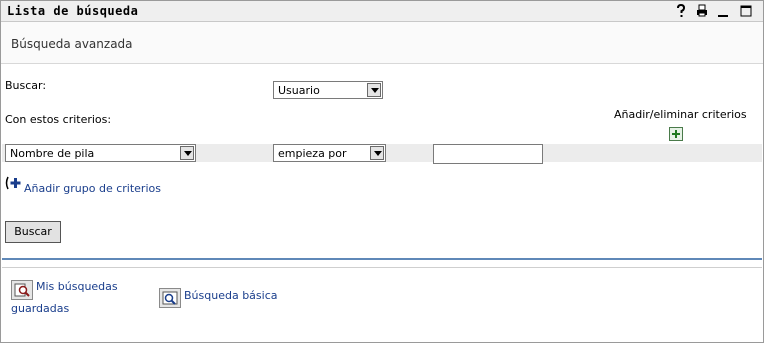 This screenshot has height=343, width=764. Describe the element at coordinates (40, 308) in the screenshot. I see `saved-searches-link-line2: guardadas` at that location.